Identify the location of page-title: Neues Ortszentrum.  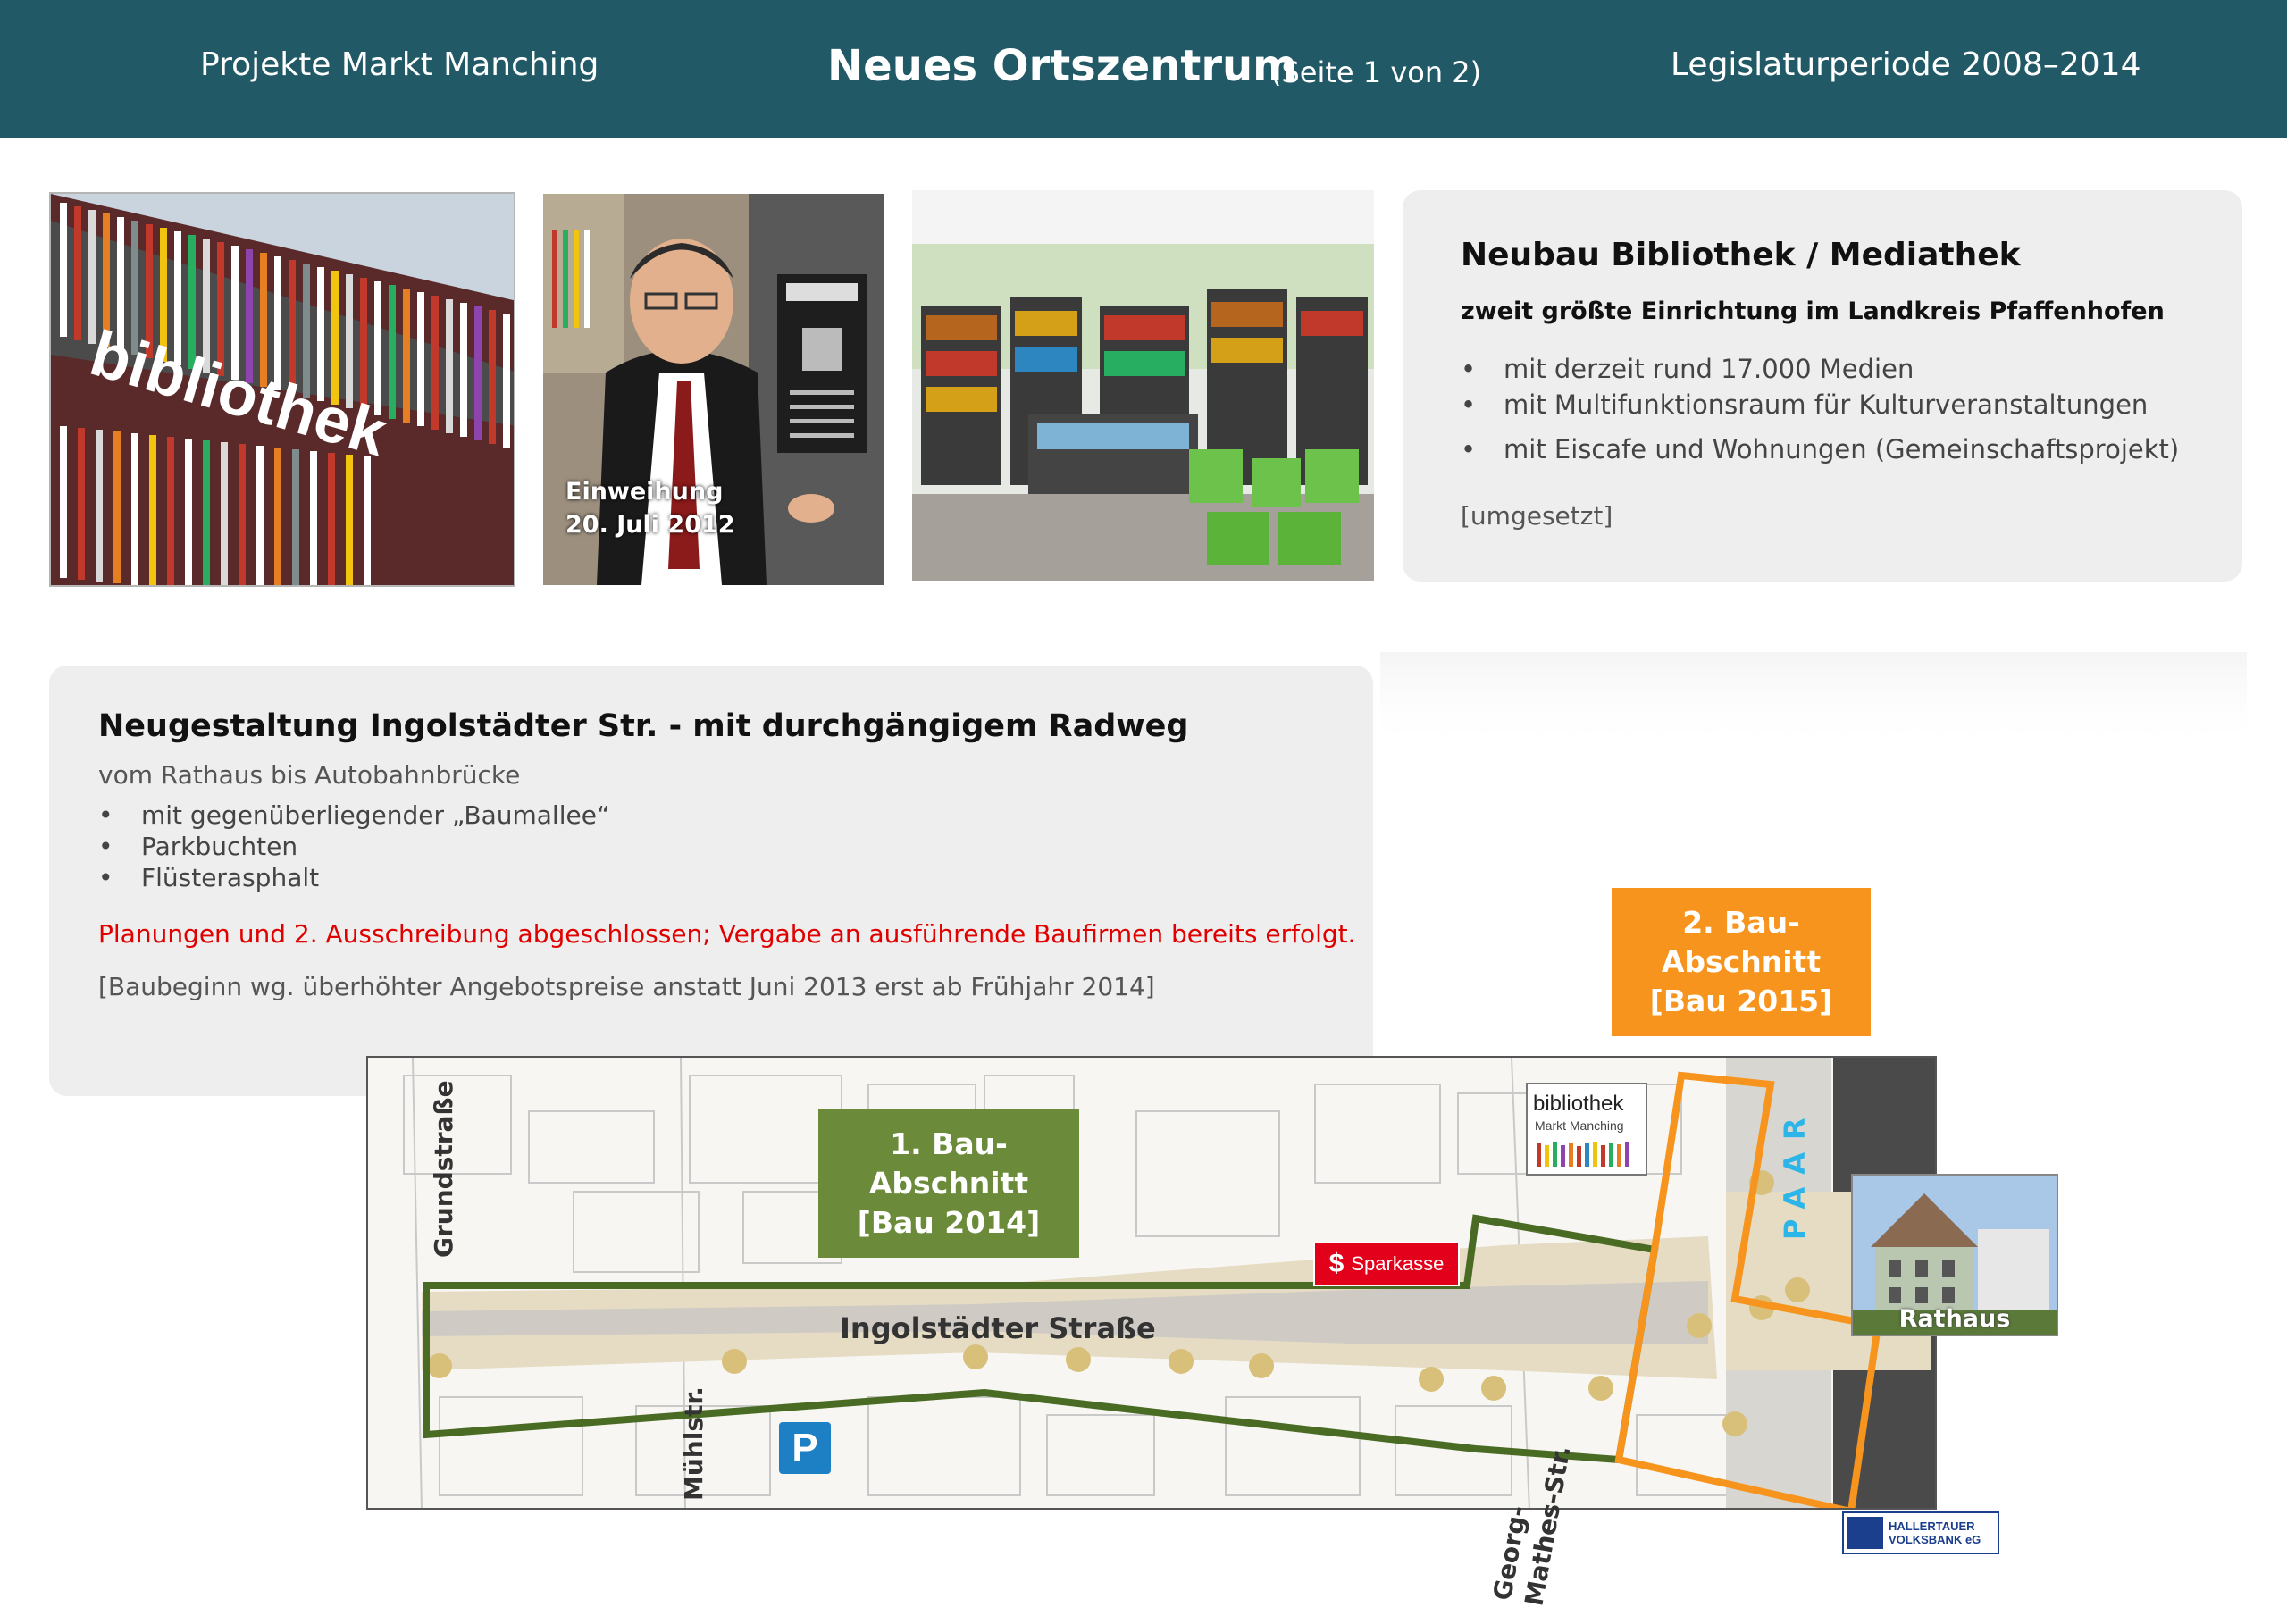
(1062, 66).